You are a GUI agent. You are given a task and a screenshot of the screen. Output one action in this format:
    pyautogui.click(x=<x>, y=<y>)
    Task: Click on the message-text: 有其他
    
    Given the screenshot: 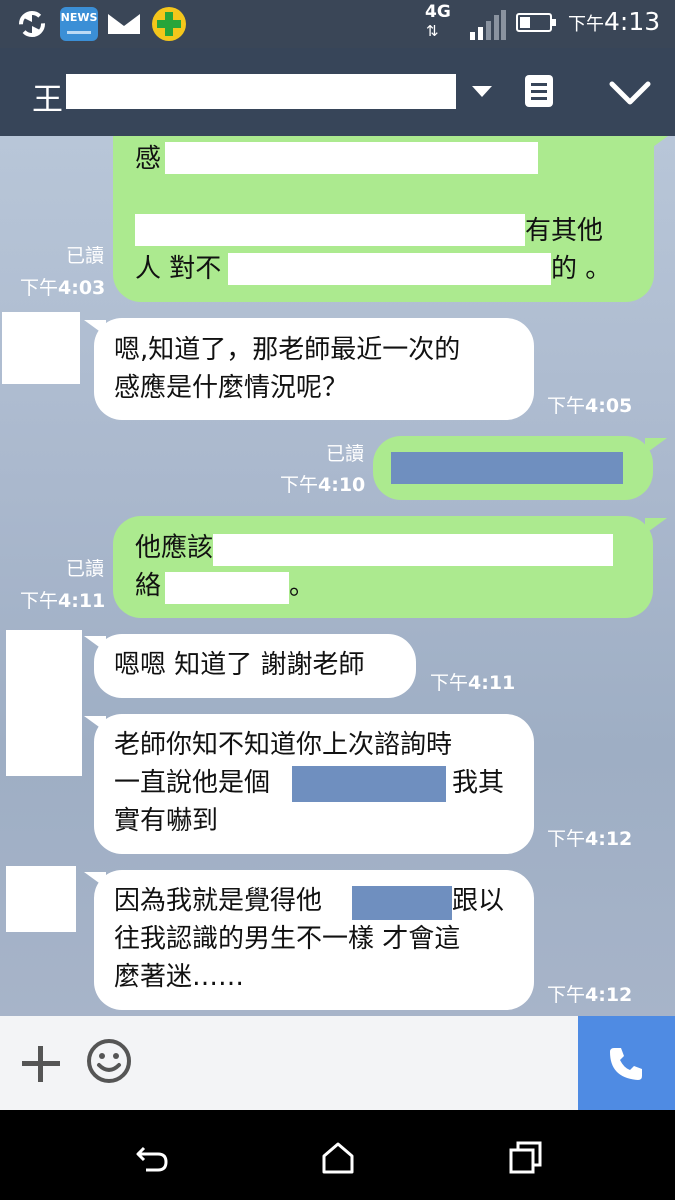 What is the action you would take?
    pyautogui.click(x=564, y=231)
    